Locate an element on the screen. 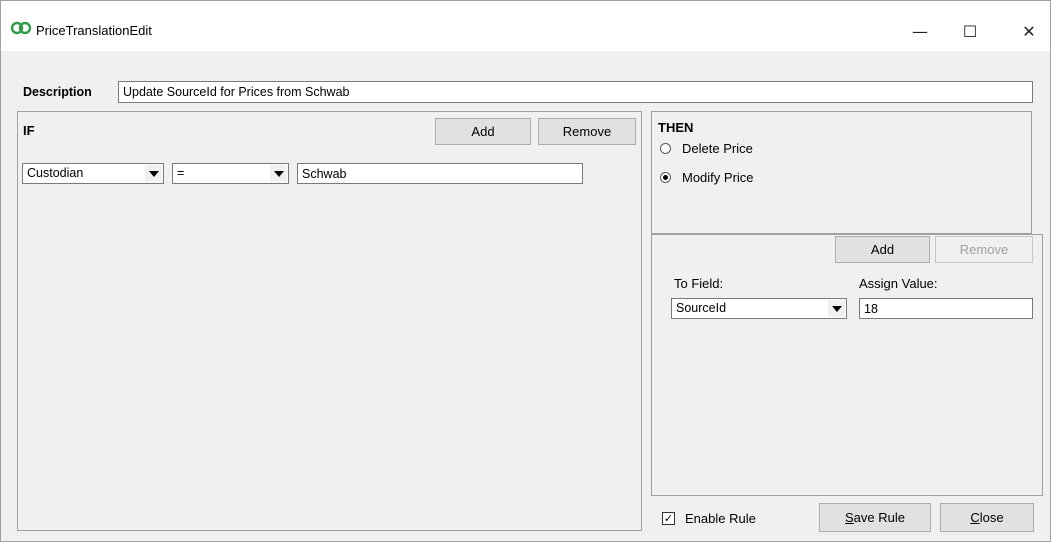 This screenshot has height=542, width=1051. assign-add-button: Add is located at coordinates (882, 249).